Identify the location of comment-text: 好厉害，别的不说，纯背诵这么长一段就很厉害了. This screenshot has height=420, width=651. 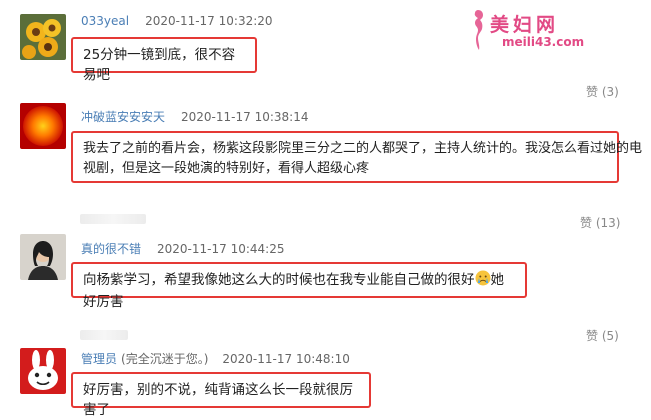
(221, 395).